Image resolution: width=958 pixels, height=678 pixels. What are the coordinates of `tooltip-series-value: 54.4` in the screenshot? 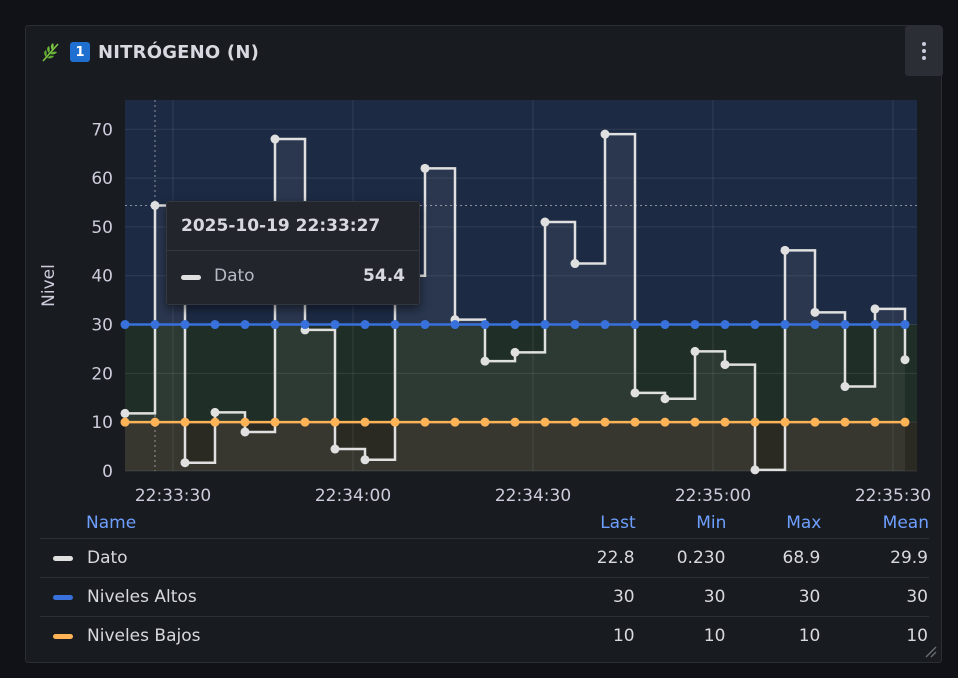 It's located at (384, 276).